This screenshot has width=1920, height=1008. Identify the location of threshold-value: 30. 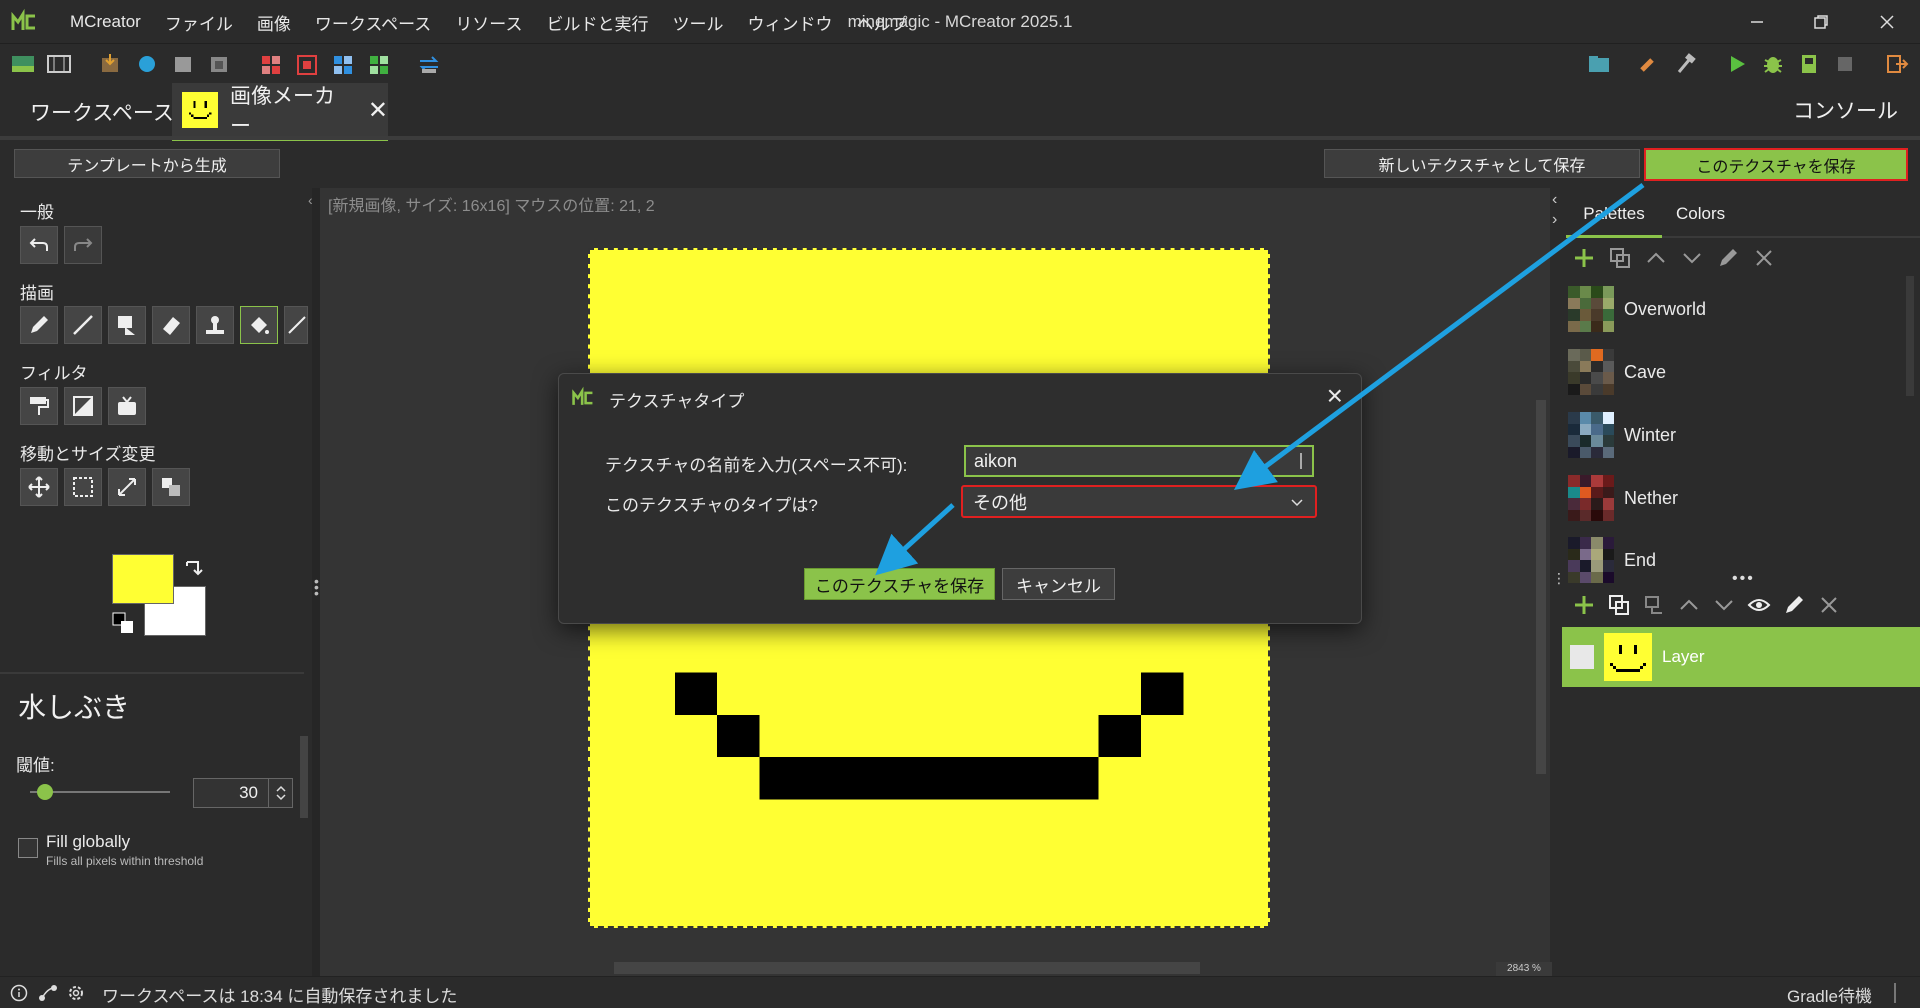
(231, 793).